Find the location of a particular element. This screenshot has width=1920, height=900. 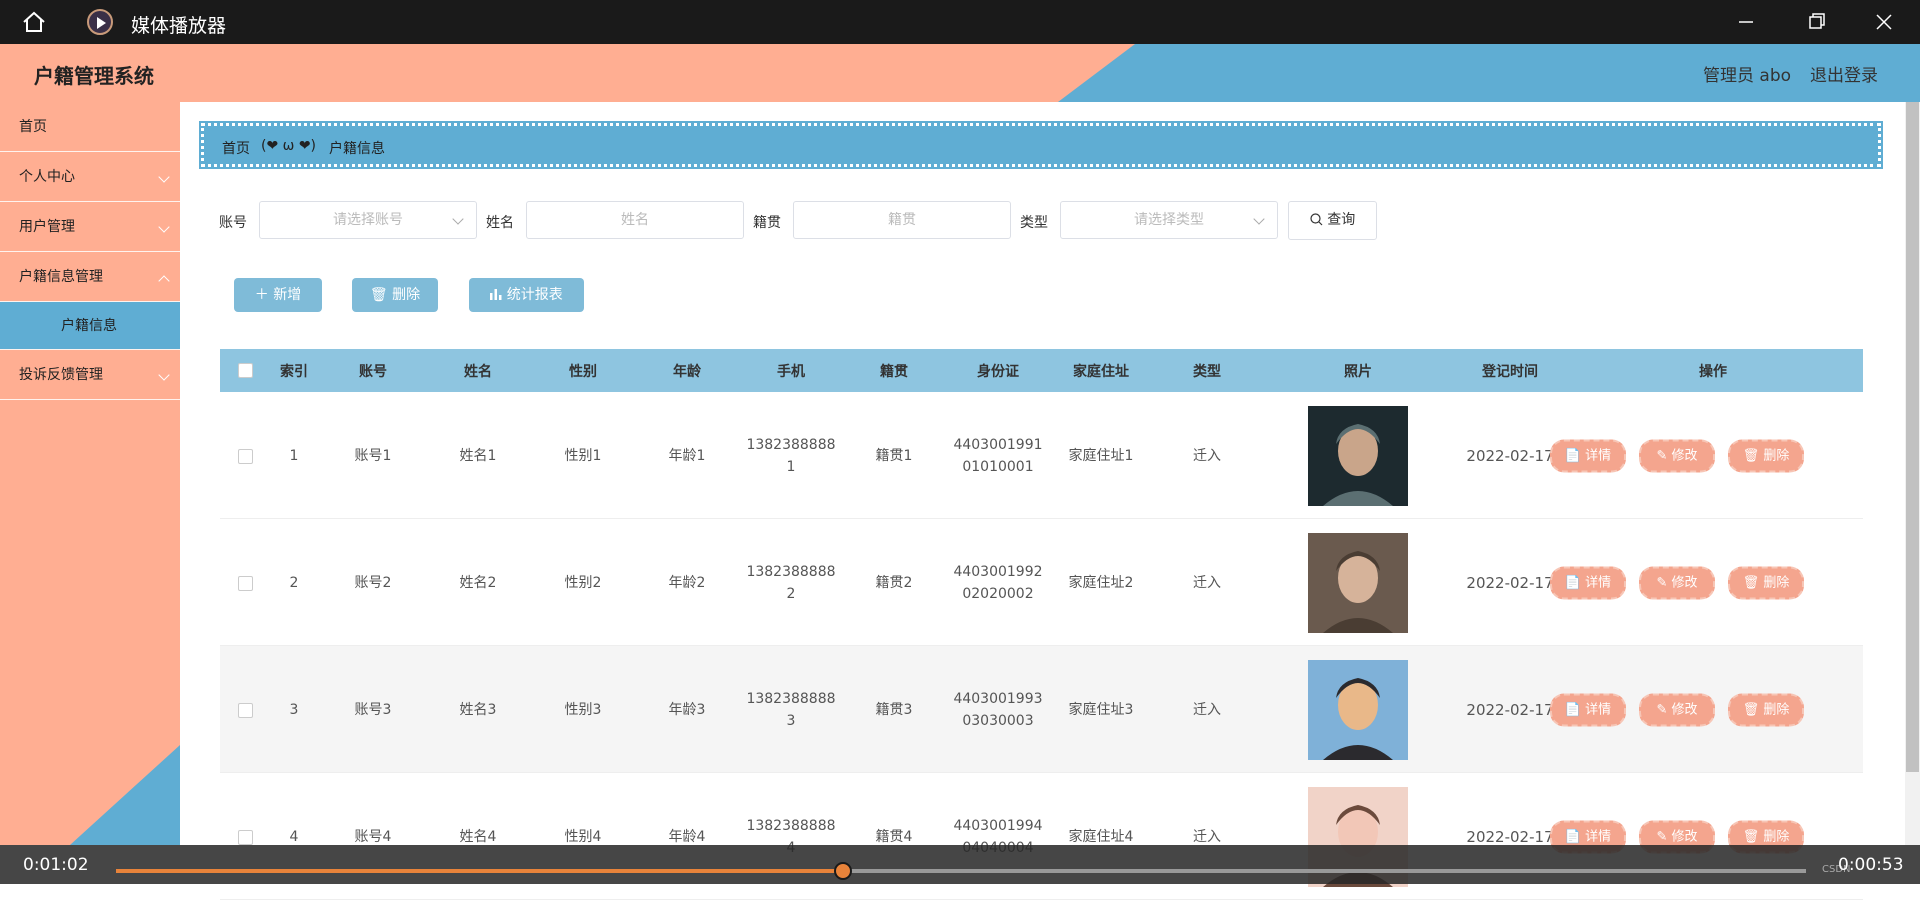

stats-report-button: 统计报表 is located at coordinates (526, 295).